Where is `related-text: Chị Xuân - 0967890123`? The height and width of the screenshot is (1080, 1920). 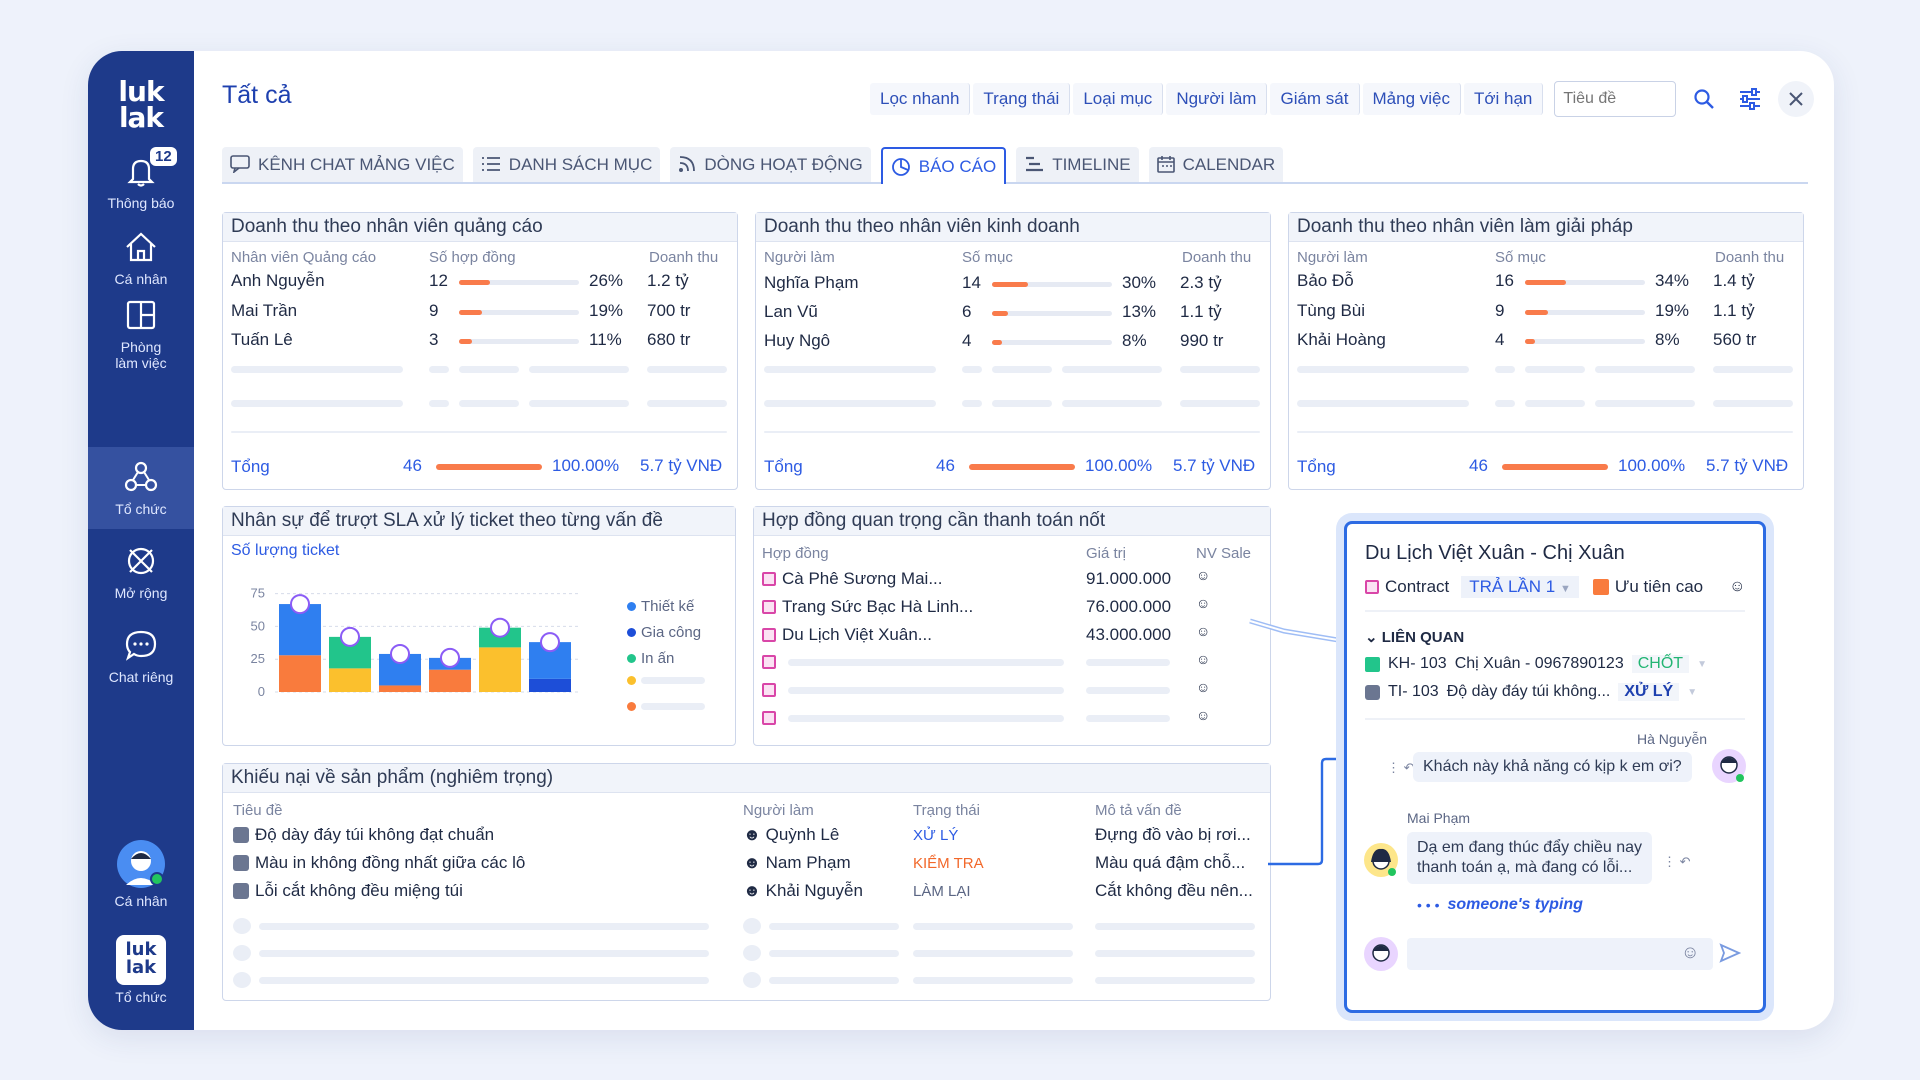 related-text: Chị Xuân - 0967890123 is located at coordinates (1539, 663).